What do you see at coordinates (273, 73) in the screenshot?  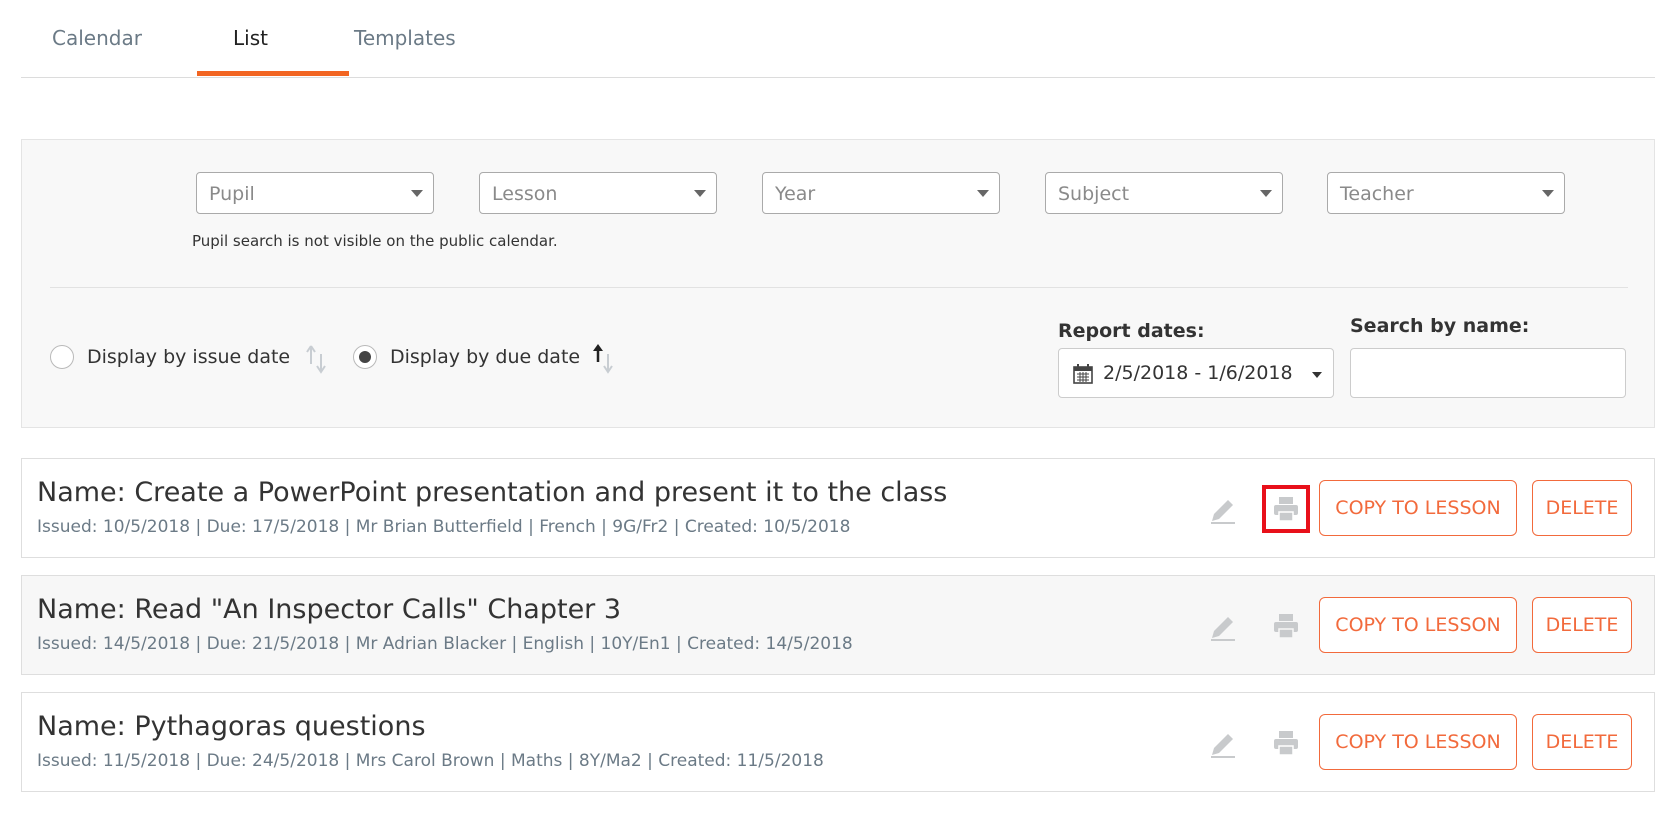 I see `active-tab-indicator` at bounding box center [273, 73].